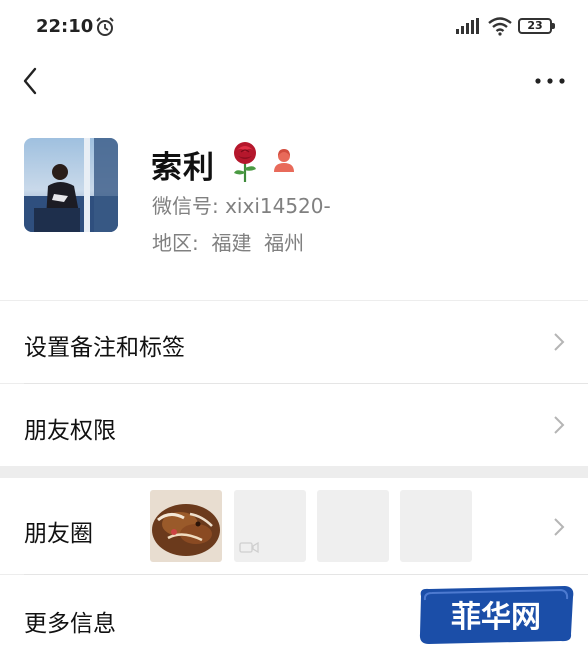 Image resolution: width=588 pixels, height=661 pixels. I want to click on moments-row: 朋友圈, so click(294, 526).